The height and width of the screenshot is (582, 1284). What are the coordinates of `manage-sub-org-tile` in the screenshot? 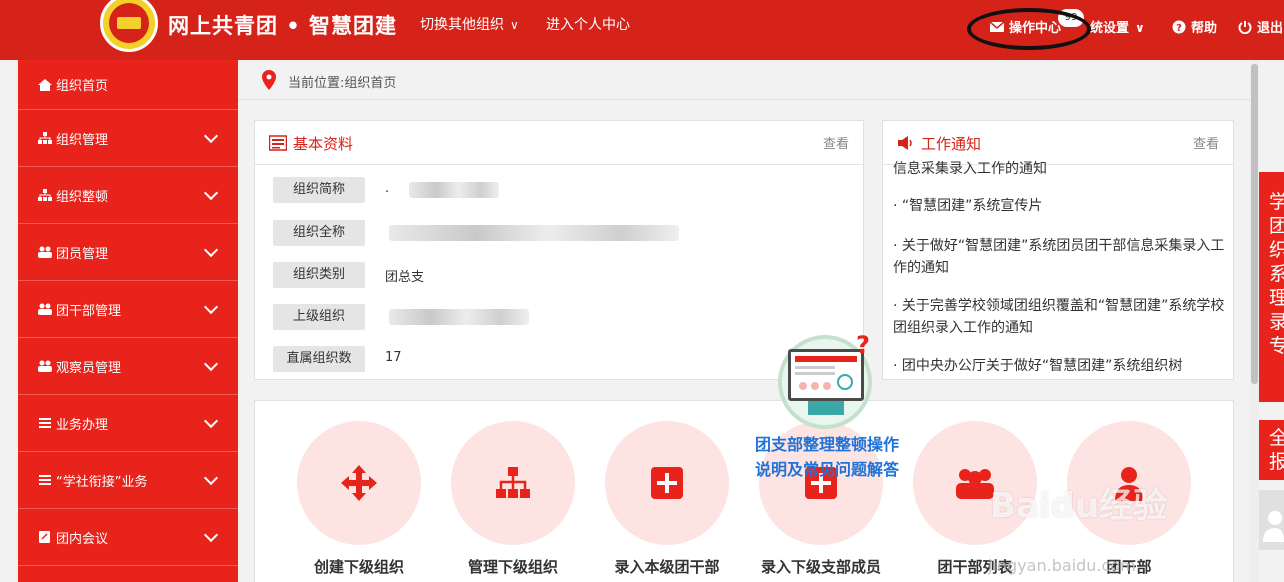 It's located at (513, 483).